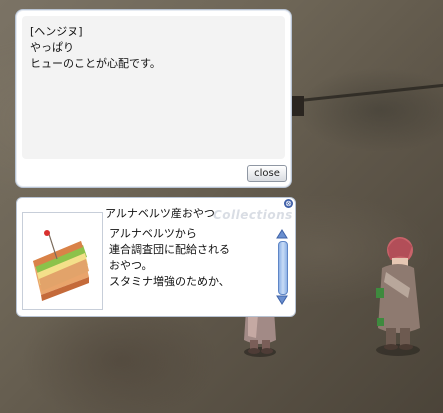  I want to click on description-line: 連合調査団に配給される, so click(169, 249).